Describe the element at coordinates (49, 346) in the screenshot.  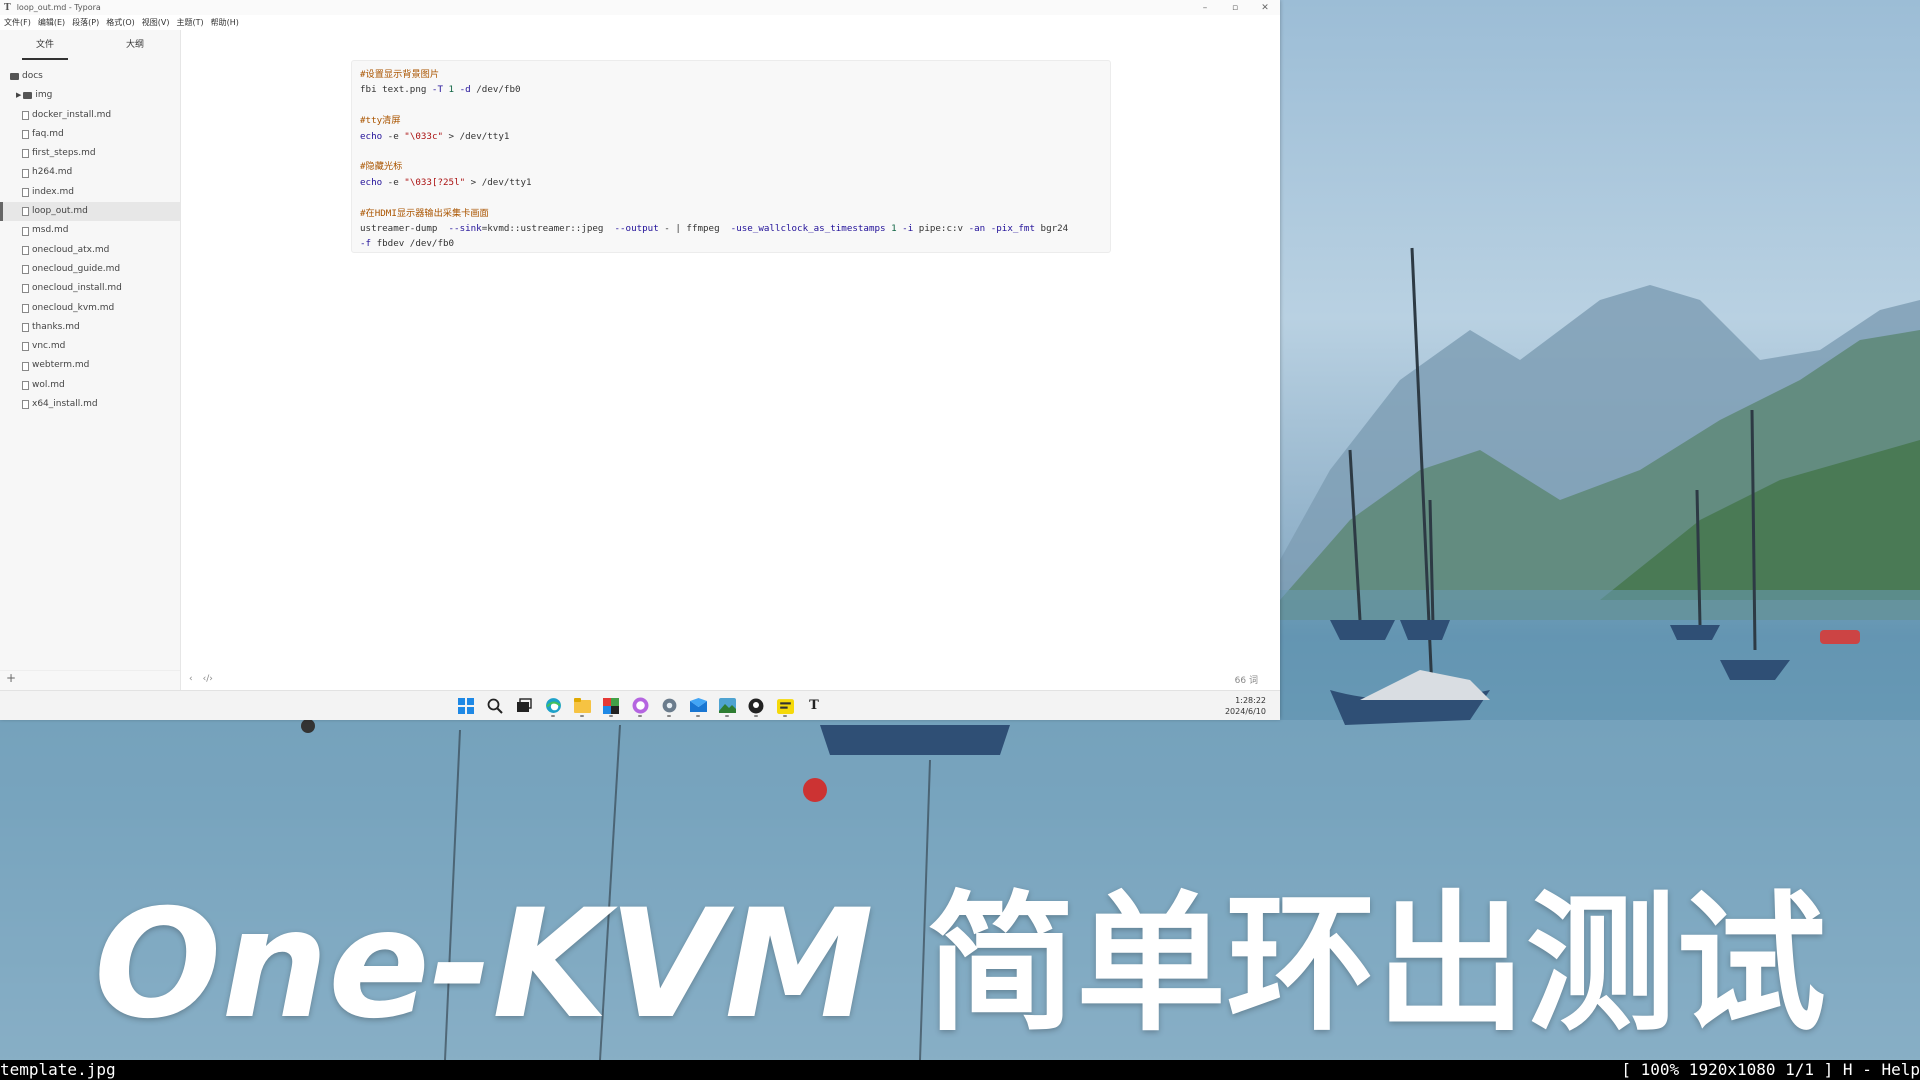
I see `file-label: vnc.md` at that location.